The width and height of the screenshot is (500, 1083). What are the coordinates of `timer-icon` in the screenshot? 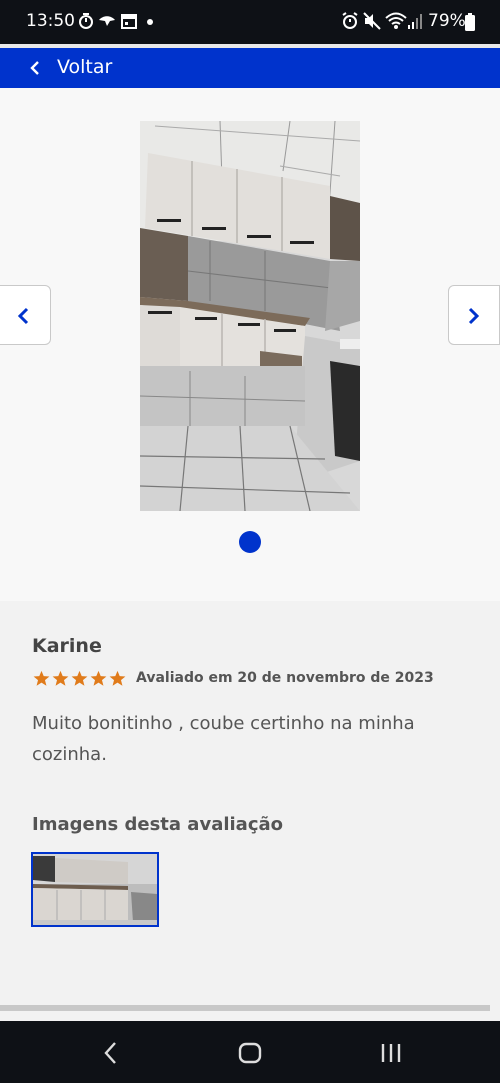 It's located at (86, 21).